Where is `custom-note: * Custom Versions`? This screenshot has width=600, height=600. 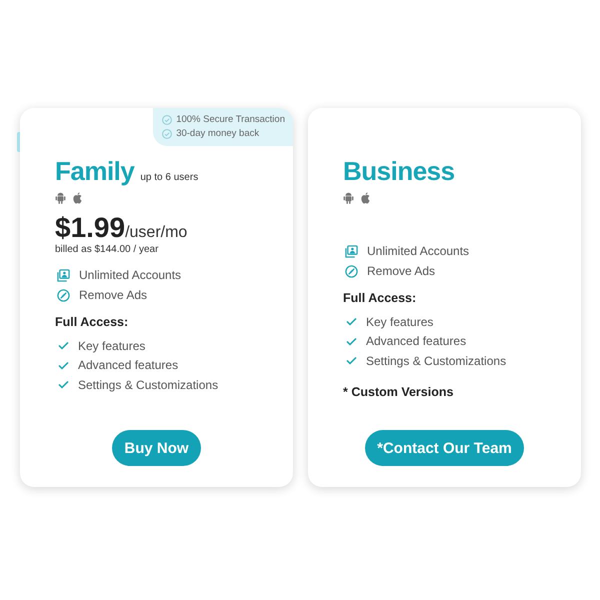
custom-note: * Custom Versions is located at coordinates (398, 392).